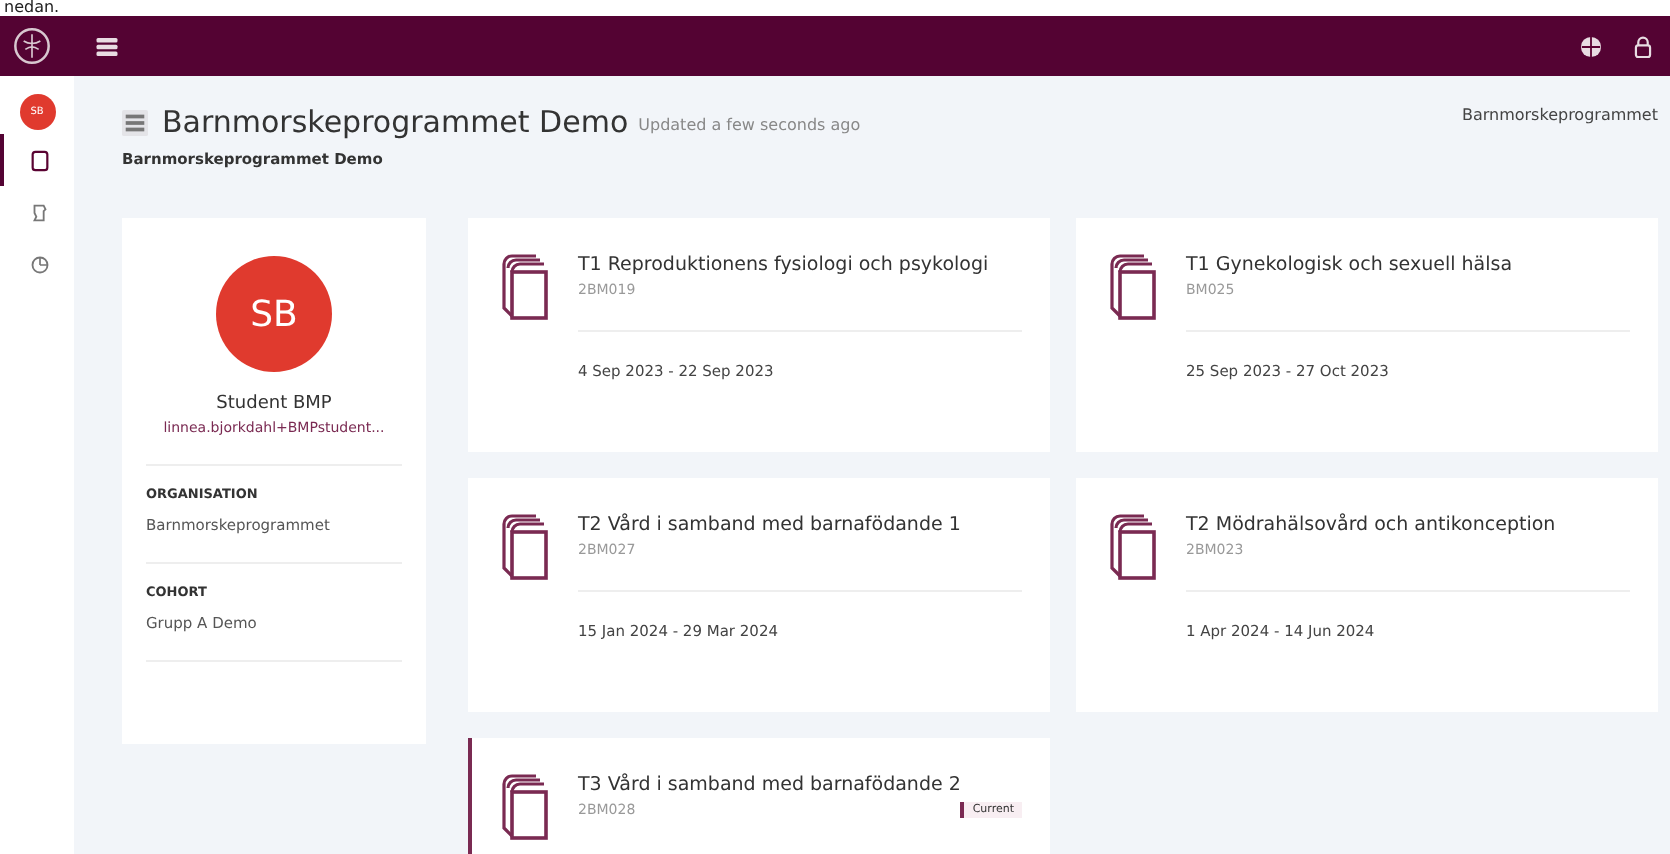  Describe the element at coordinates (1350, 265) in the screenshot. I see `course-title: T1 Gynekologisk och sexuell hälsa` at that location.